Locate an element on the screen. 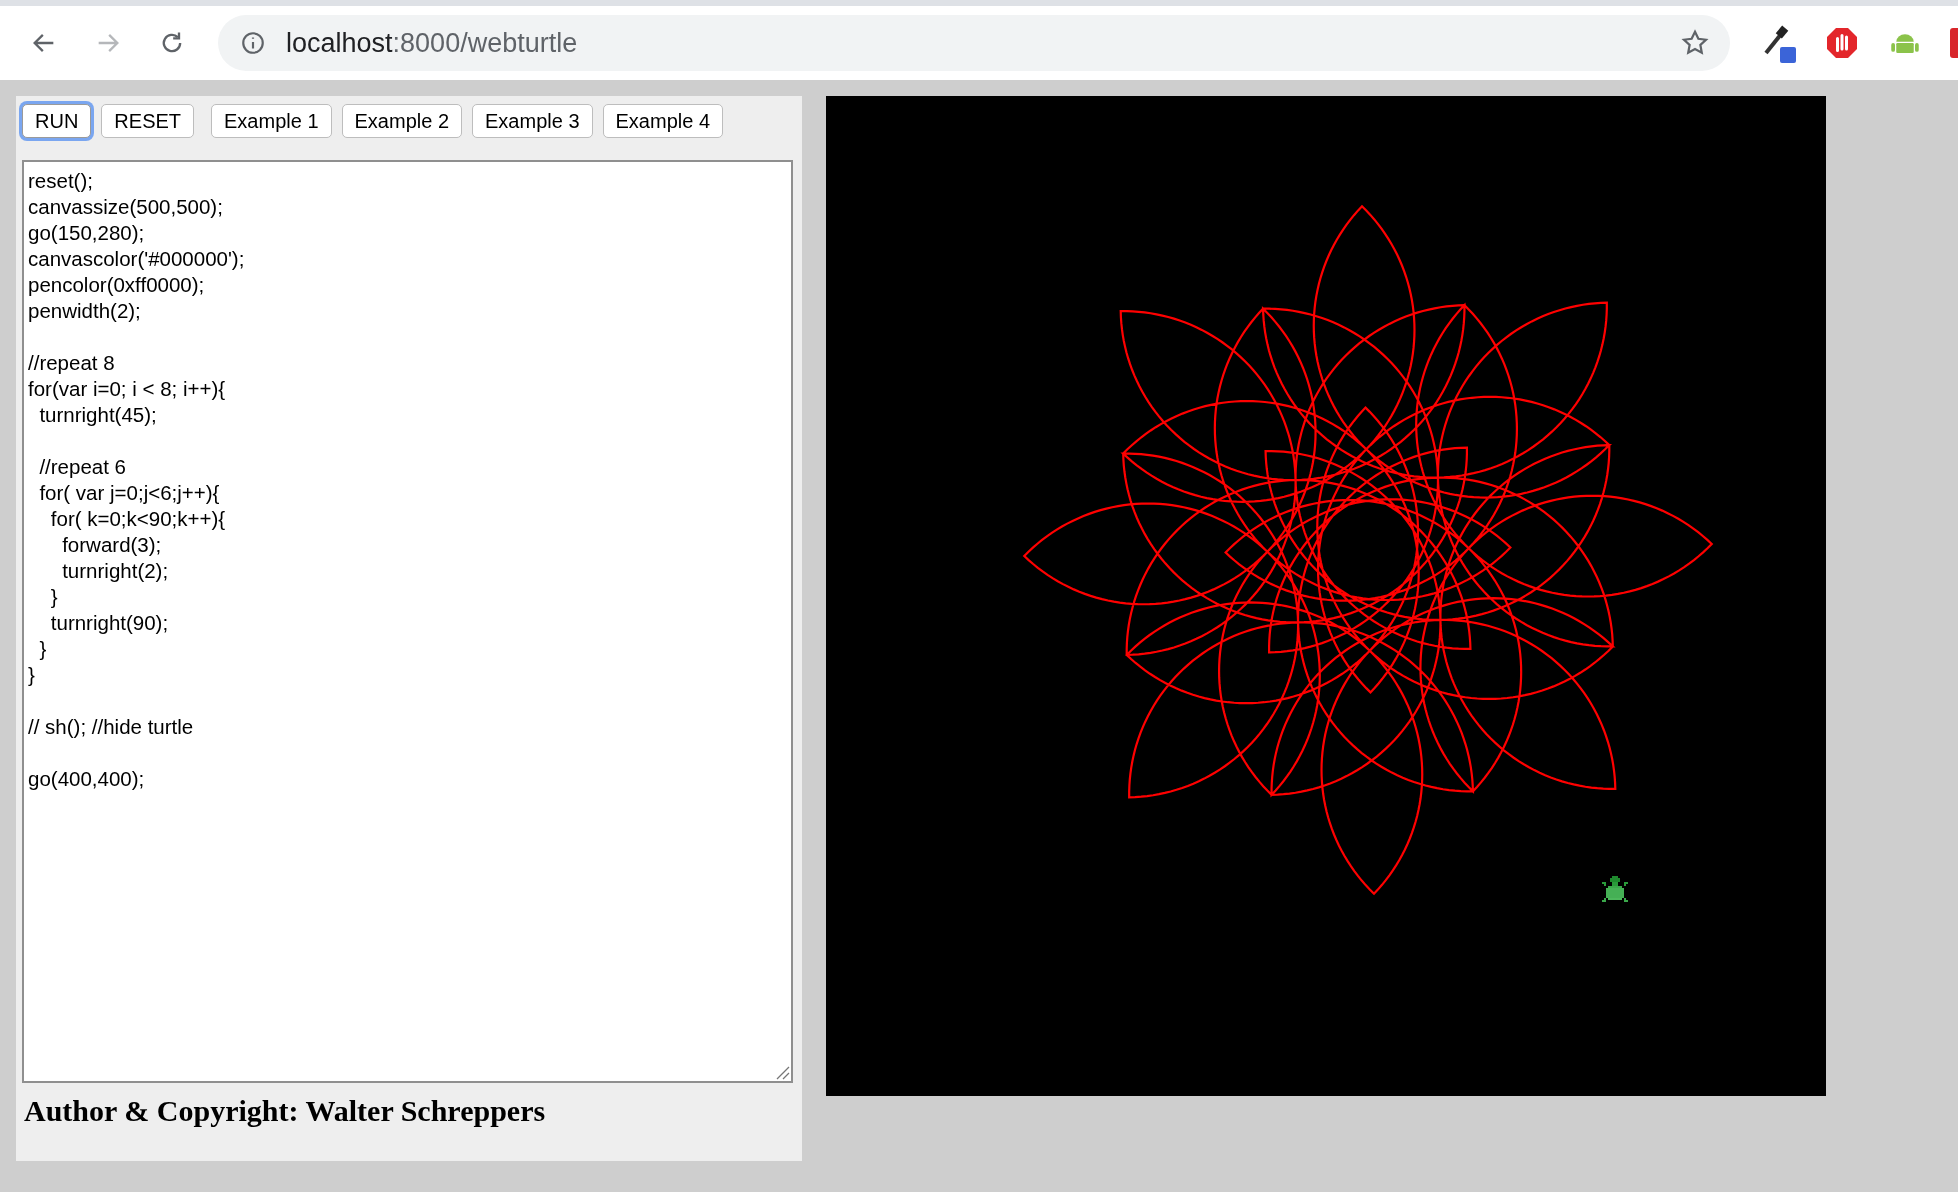 This screenshot has height=1192, width=1958. toolbar-button: RESET is located at coordinates (148, 121).